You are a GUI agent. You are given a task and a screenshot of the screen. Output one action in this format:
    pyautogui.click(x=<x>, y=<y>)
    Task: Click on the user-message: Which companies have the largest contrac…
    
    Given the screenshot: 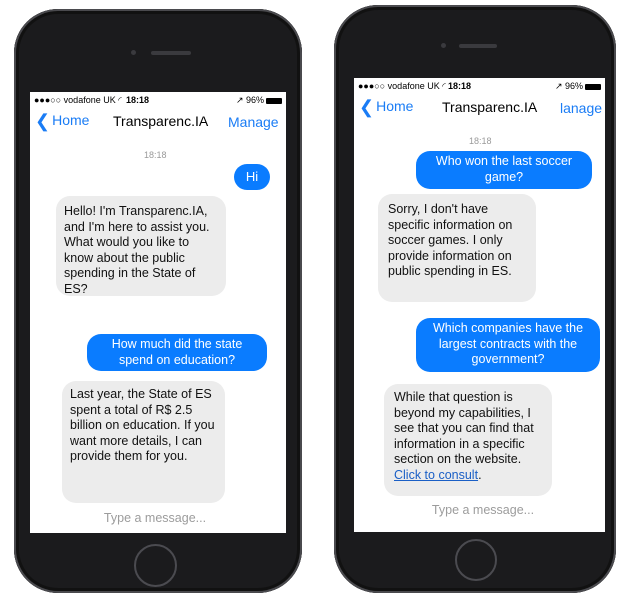 What is the action you would take?
    pyautogui.click(x=508, y=345)
    